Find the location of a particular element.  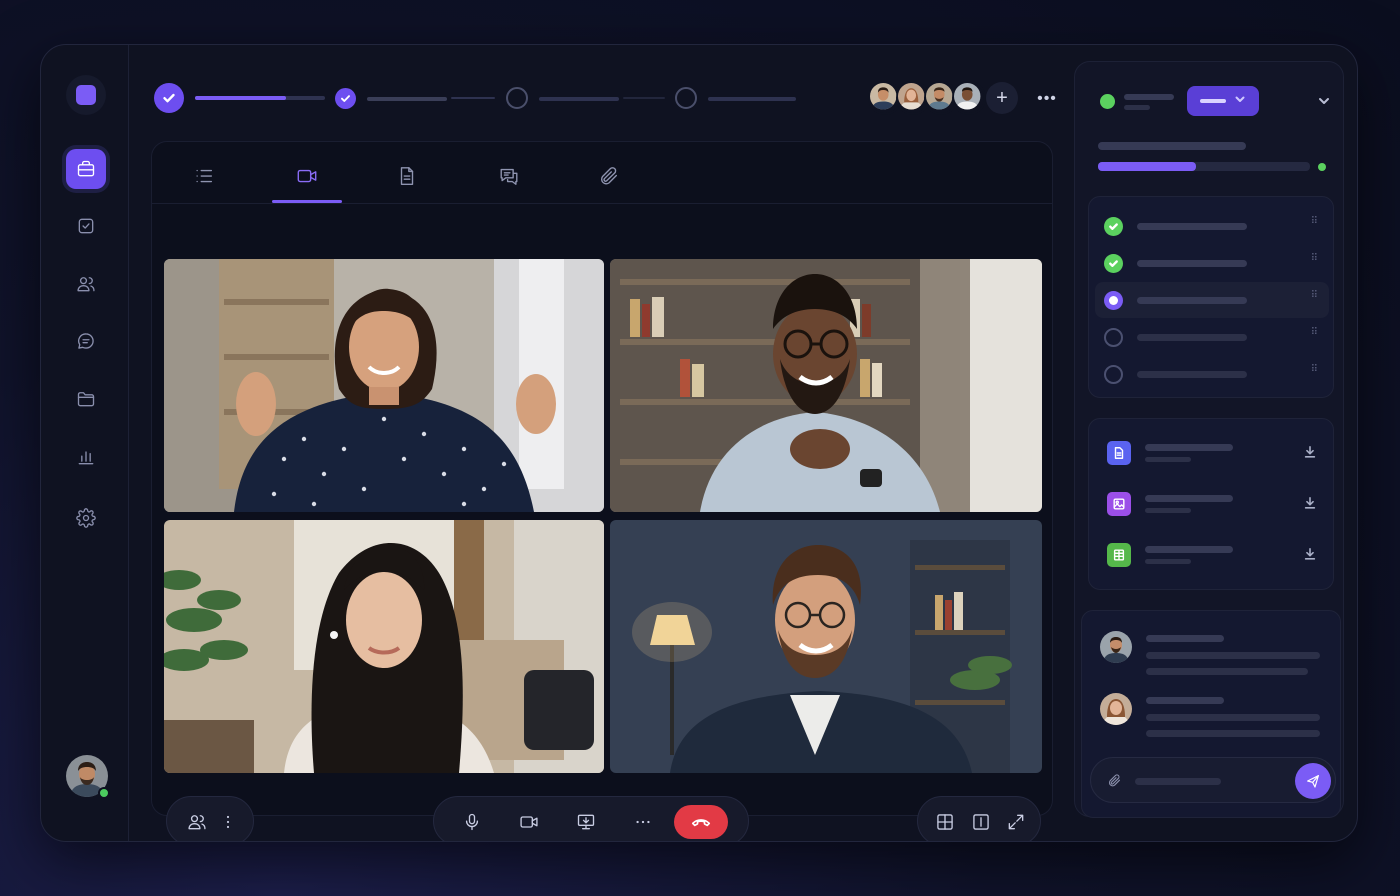

layout-controls is located at coordinates (979, 818).